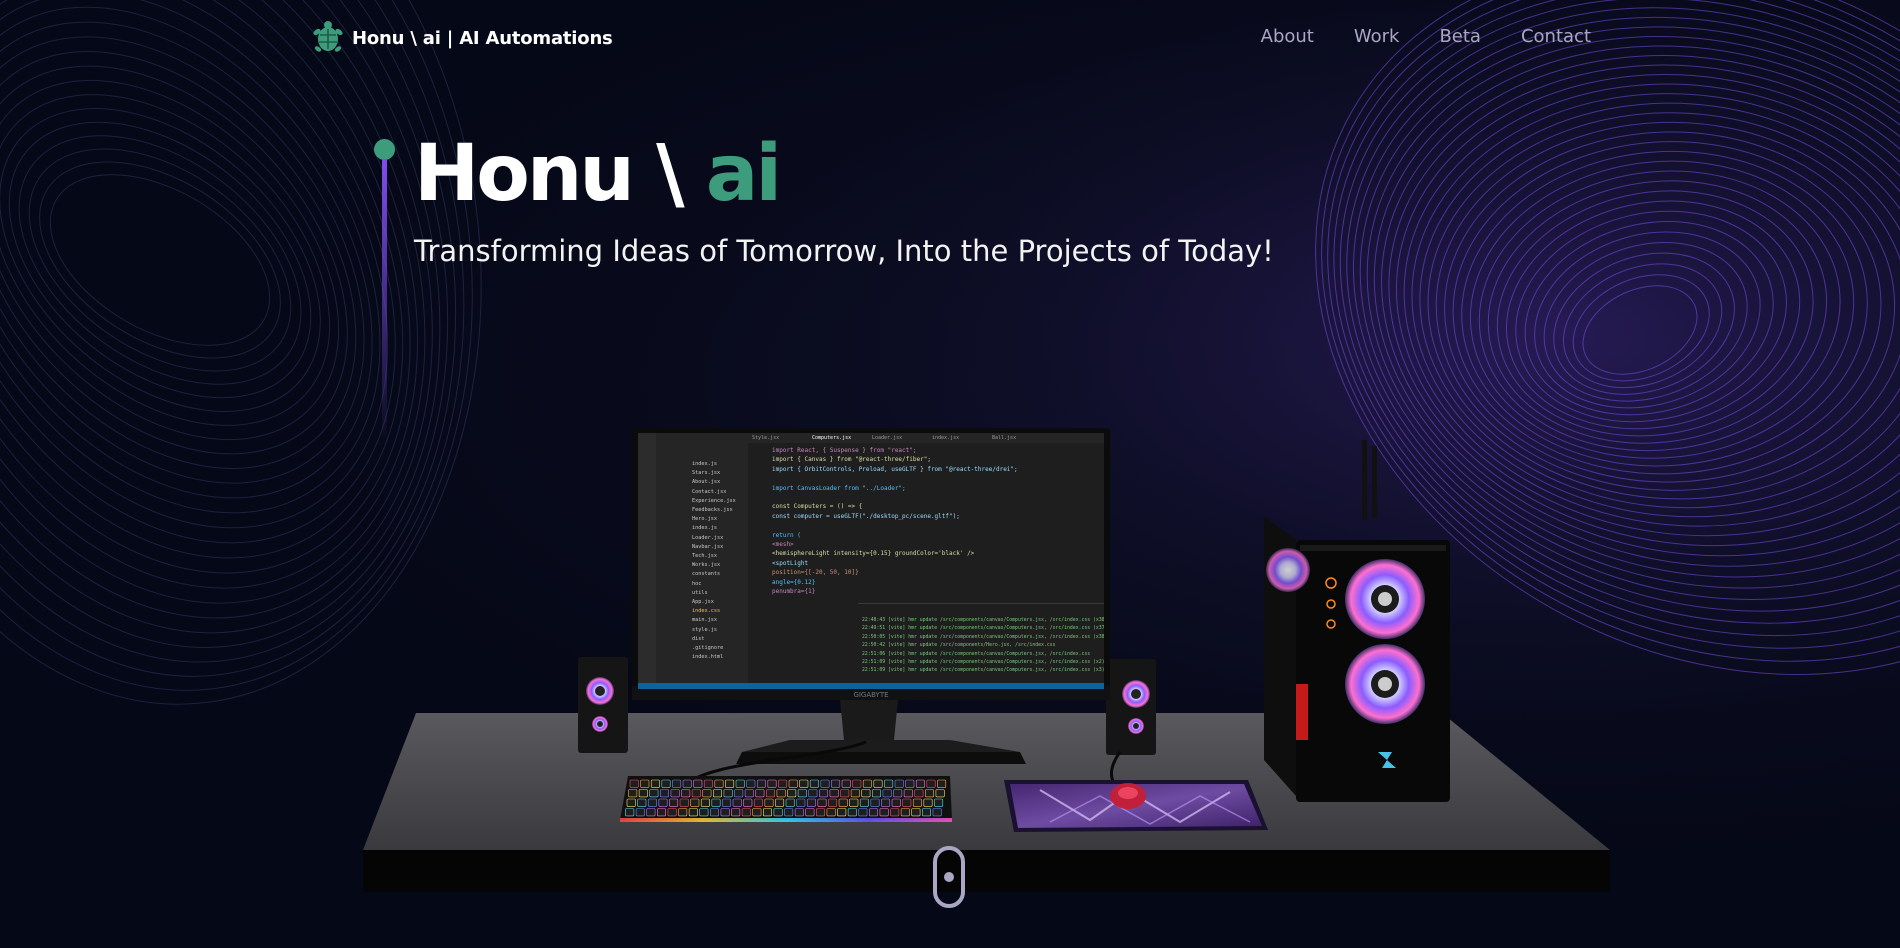 This screenshot has width=1900, height=948. Describe the element at coordinates (712, 510) in the screenshot. I see `explorer-file: Feedbacks.jsx` at that location.